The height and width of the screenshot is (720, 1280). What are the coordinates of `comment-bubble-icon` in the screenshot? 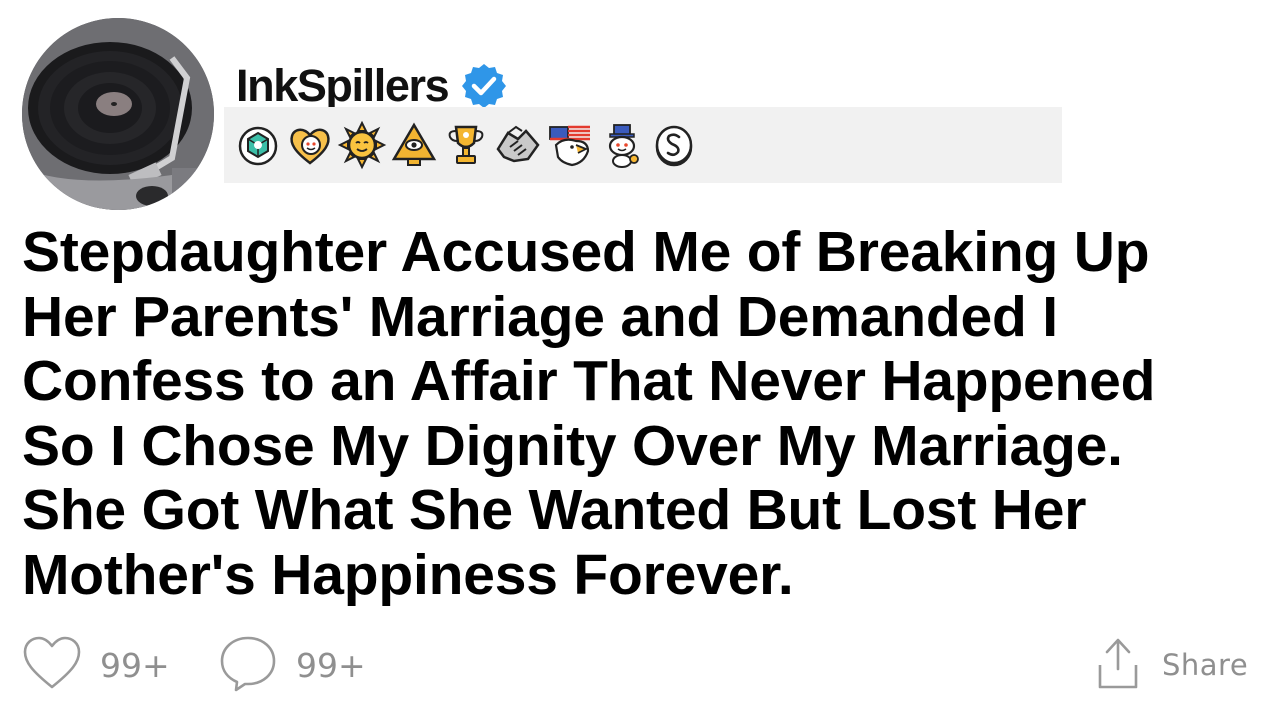 It's located at (248, 665).